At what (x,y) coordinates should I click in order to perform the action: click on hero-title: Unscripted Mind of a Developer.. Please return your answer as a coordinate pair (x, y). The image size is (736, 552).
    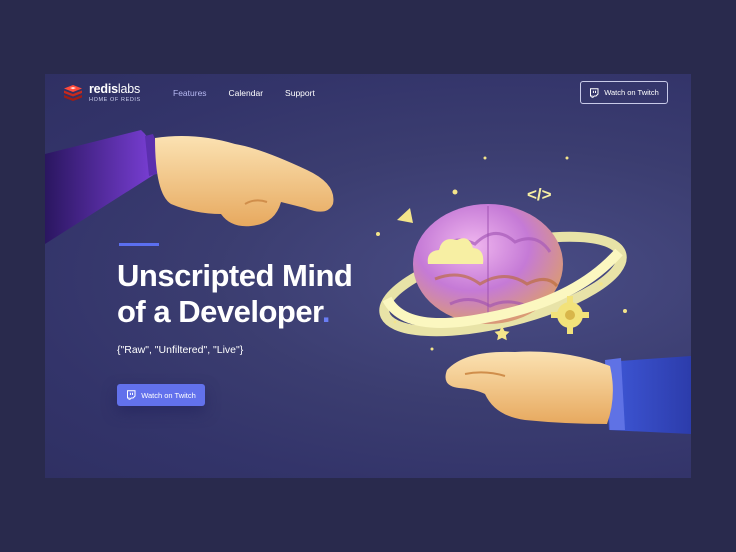
    Looking at the image, I should click on (235, 294).